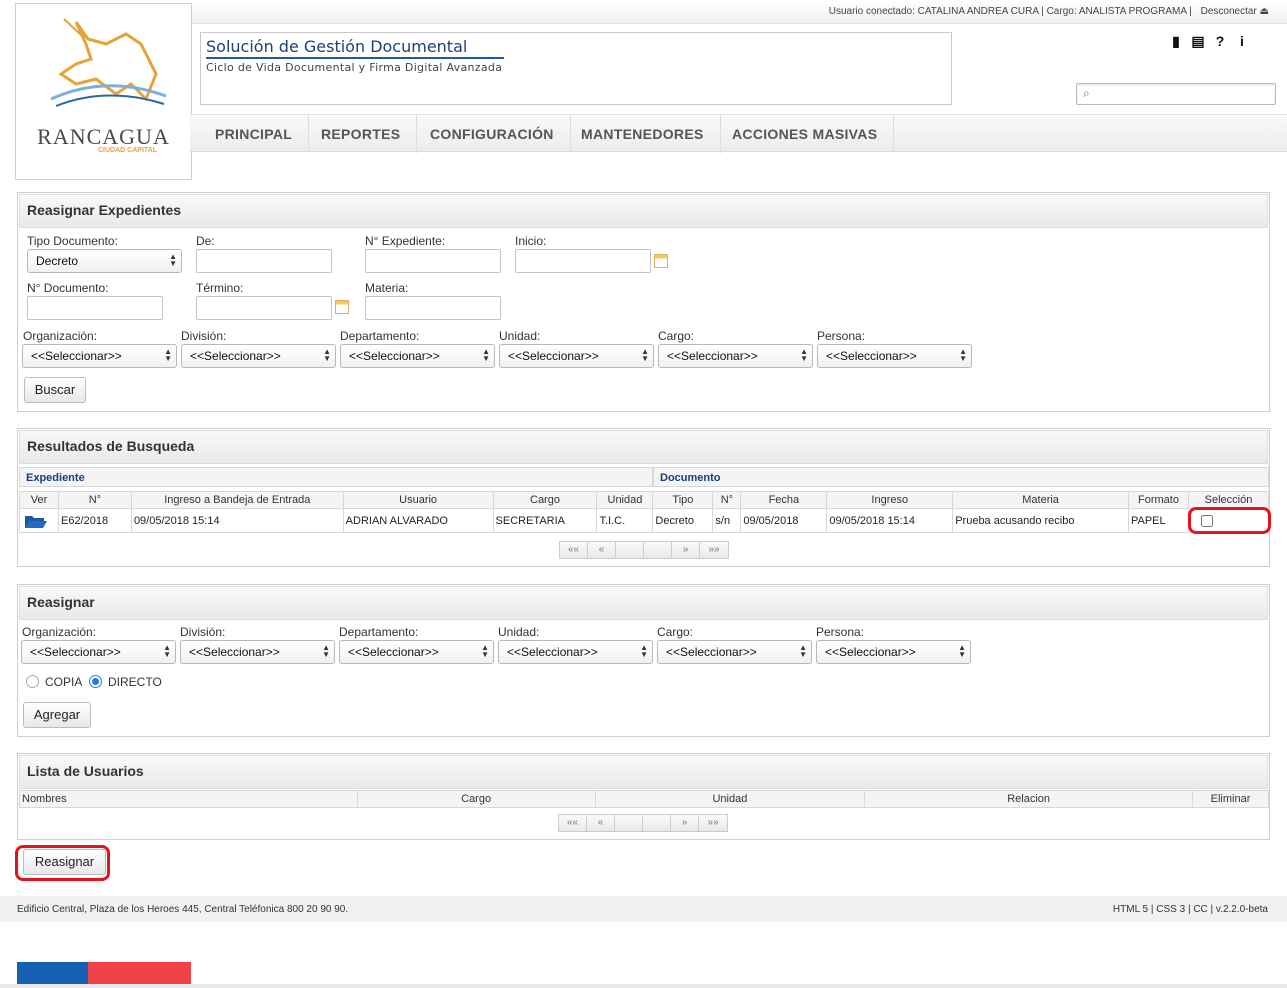 This screenshot has height=988, width=1287. I want to click on nav-configuracion: CONFIGURACIÓN, so click(492, 134).